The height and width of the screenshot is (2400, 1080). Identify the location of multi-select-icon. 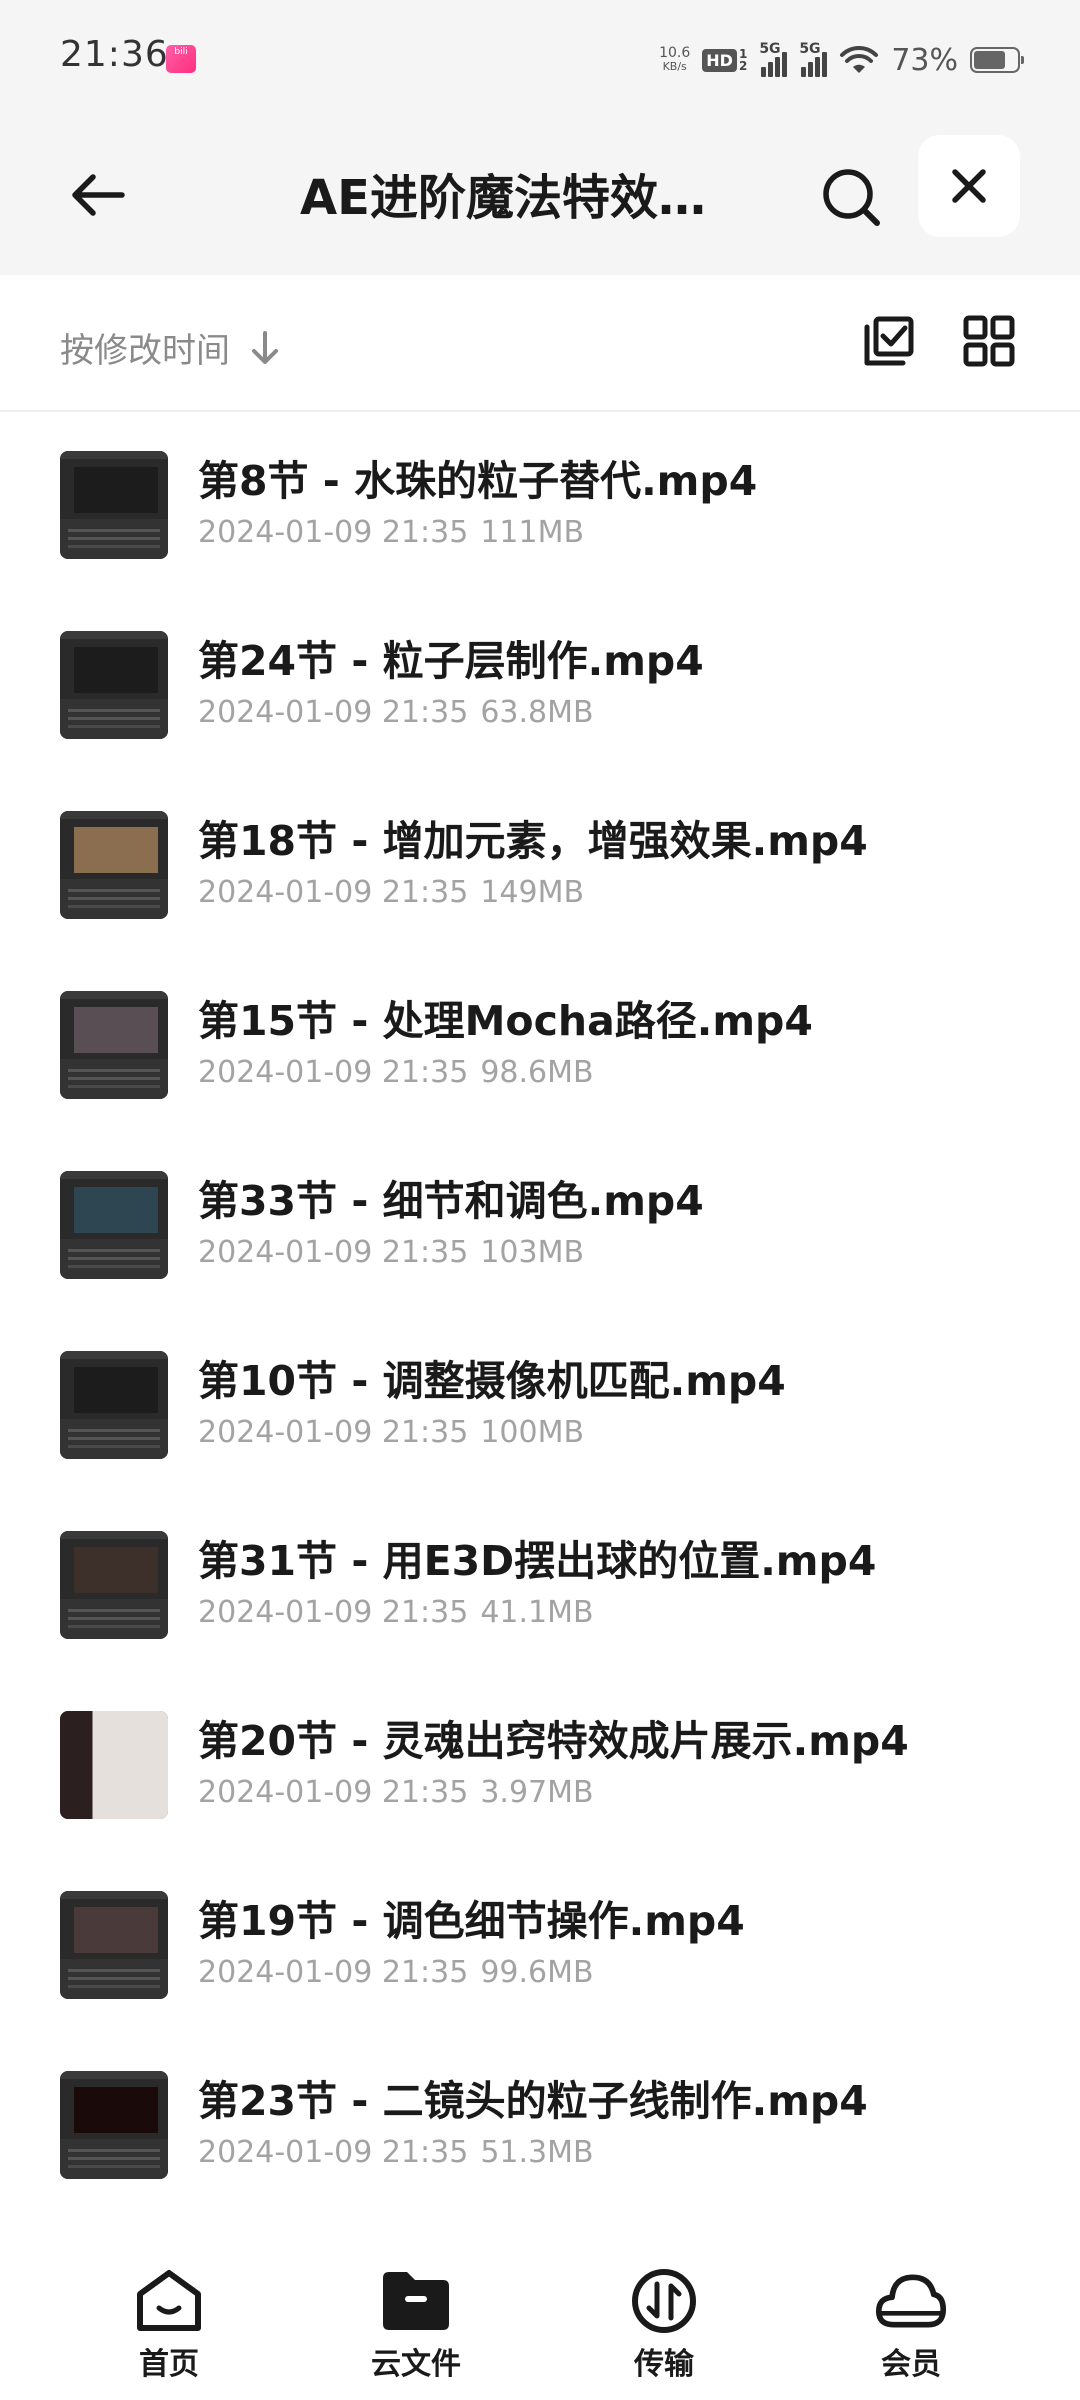
(889, 341).